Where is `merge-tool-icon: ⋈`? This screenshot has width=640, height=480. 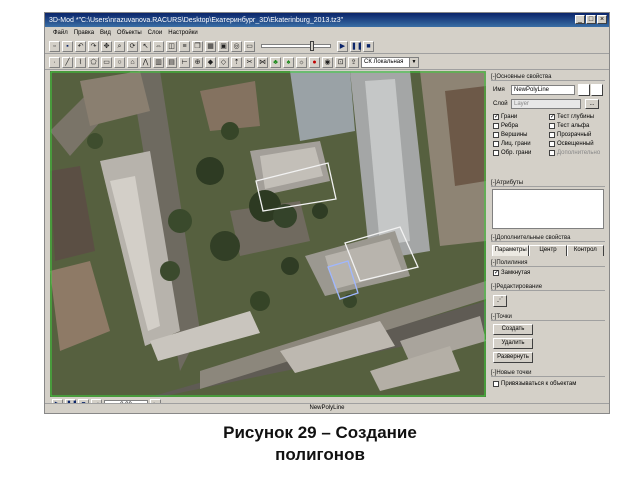 merge-tool-icon: ⋈ is located at coordinates (262, 62).